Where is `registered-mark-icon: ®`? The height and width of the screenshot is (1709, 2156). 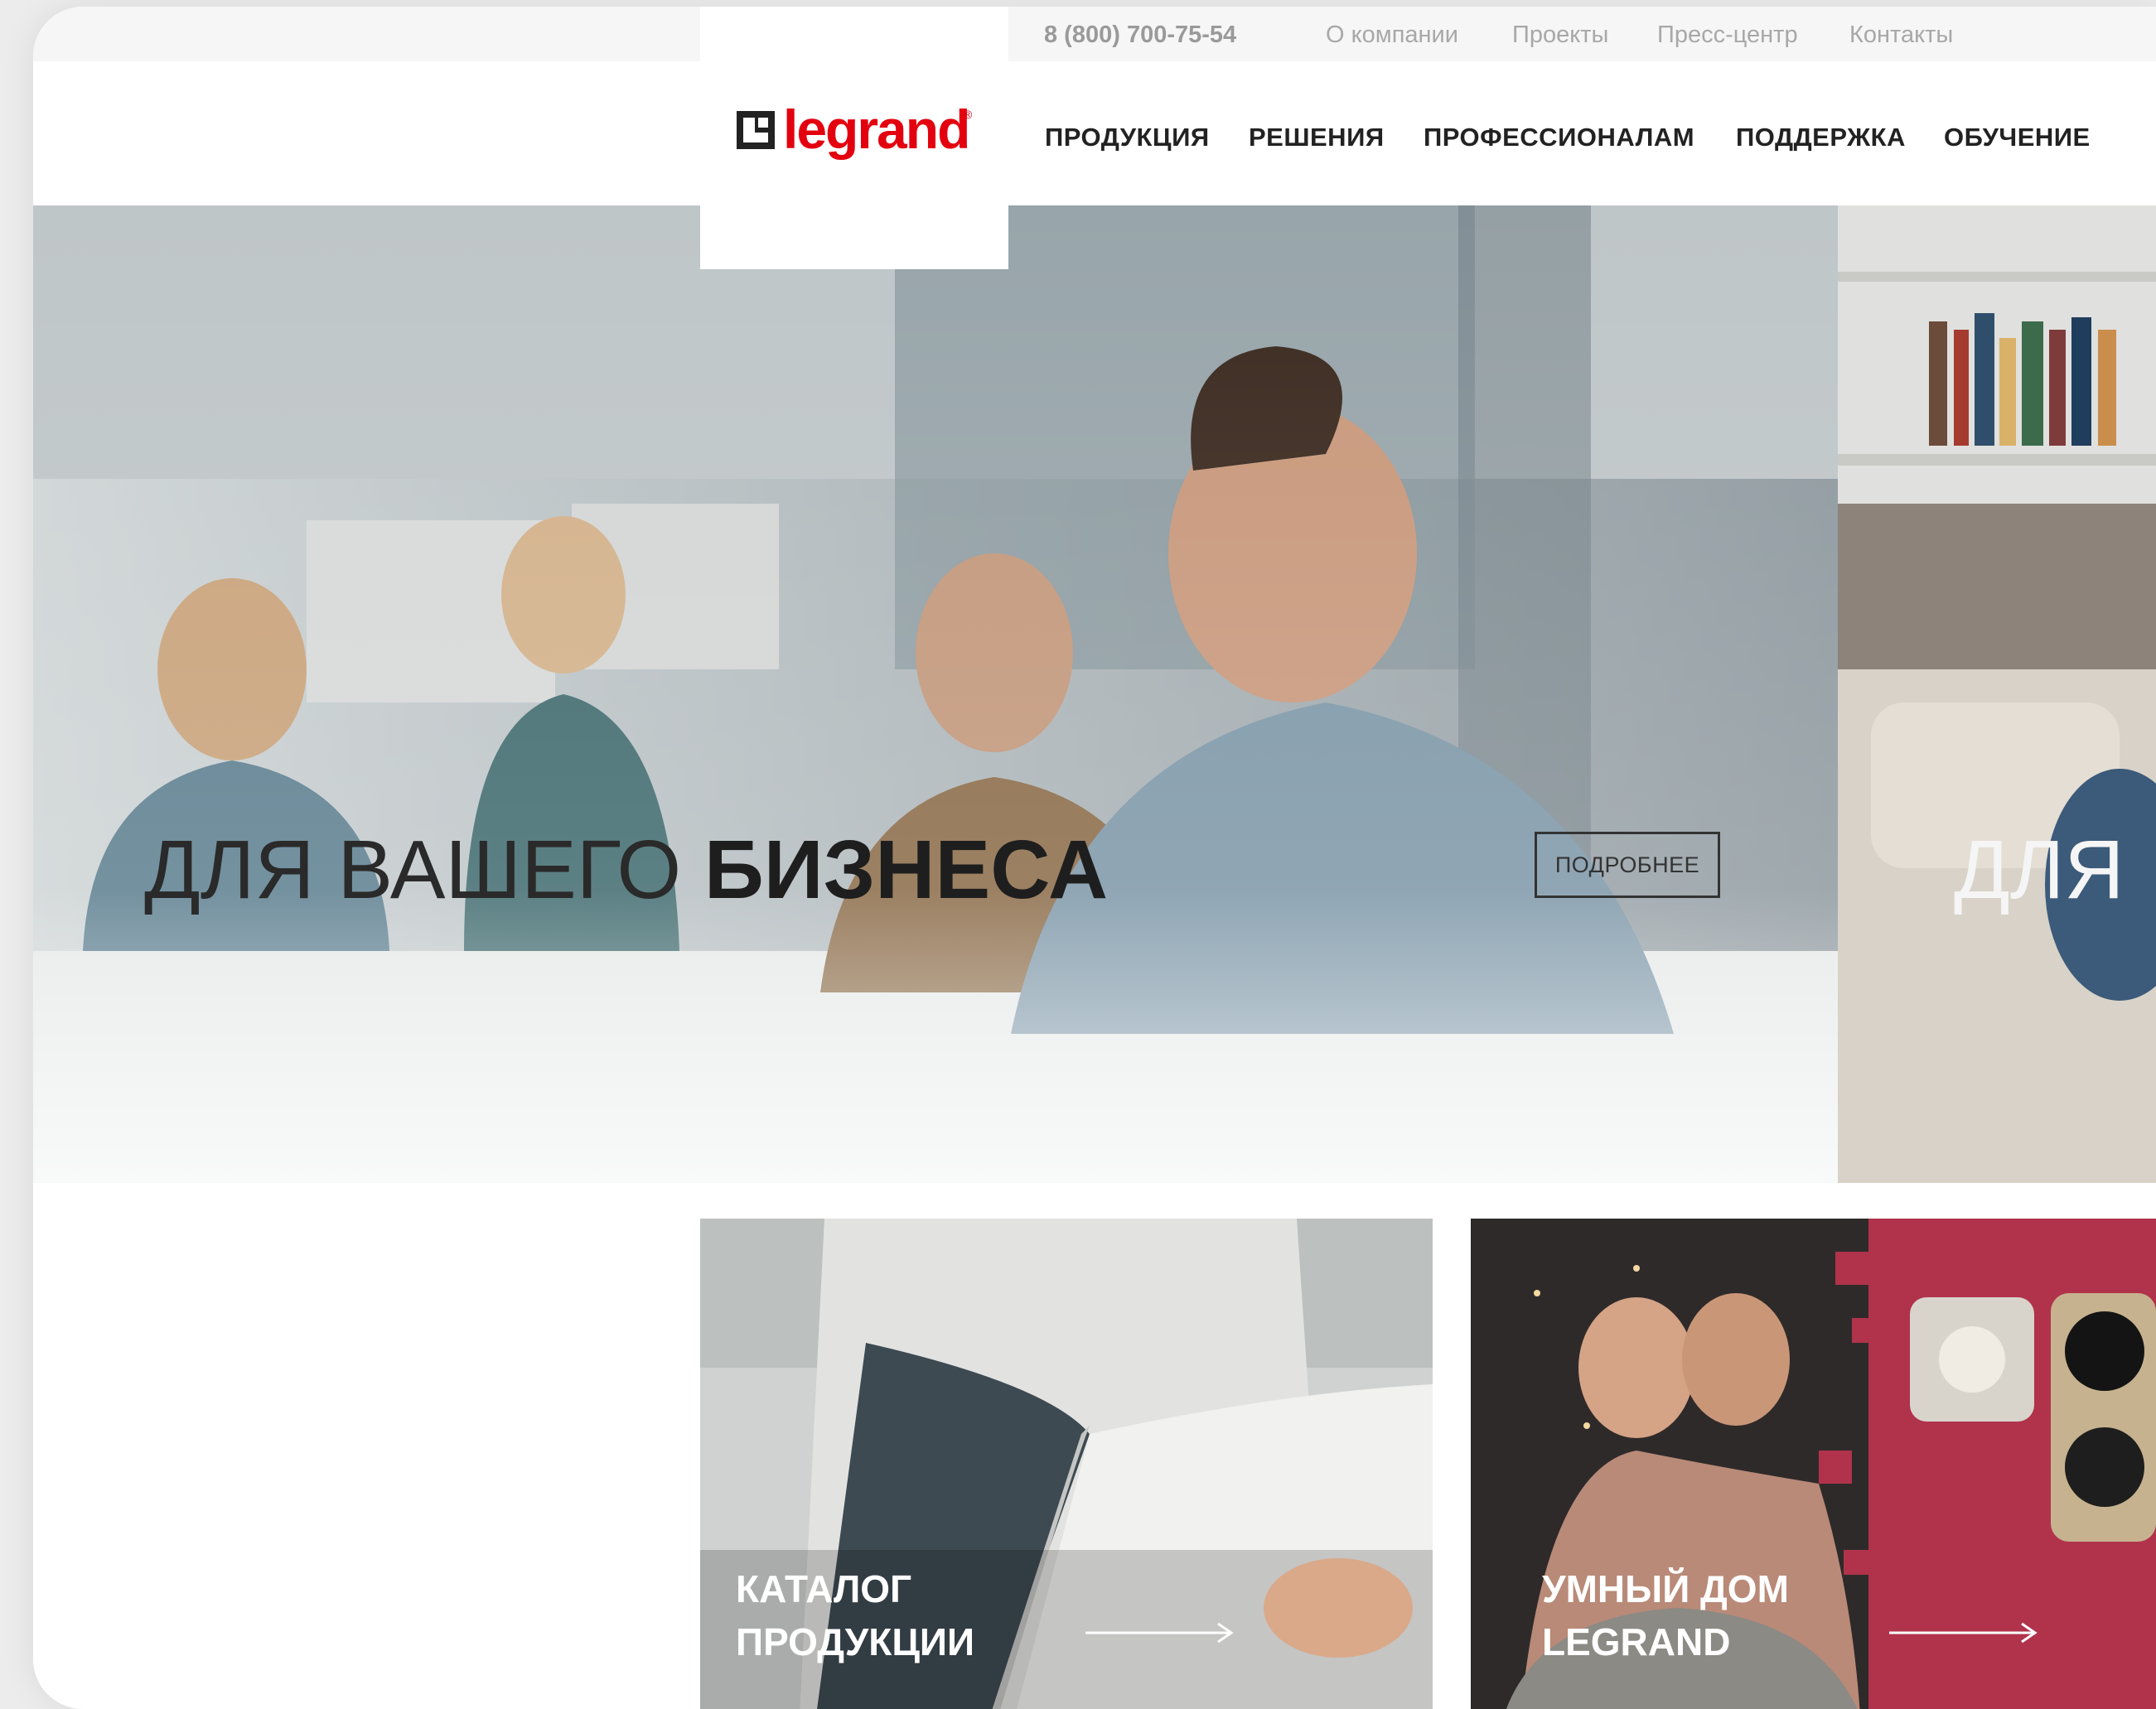 registered-mark-icon: ® is located at coordinates (968, 114).